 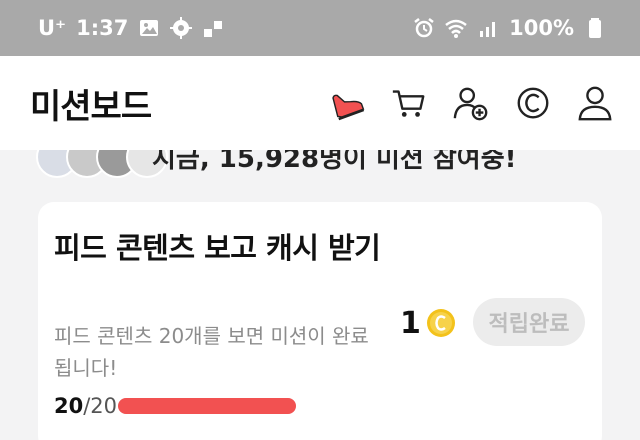 What do you see at coordinates (595, 103) in the screenshot?
I see `profile-icon` at bounding box center [595, 103].